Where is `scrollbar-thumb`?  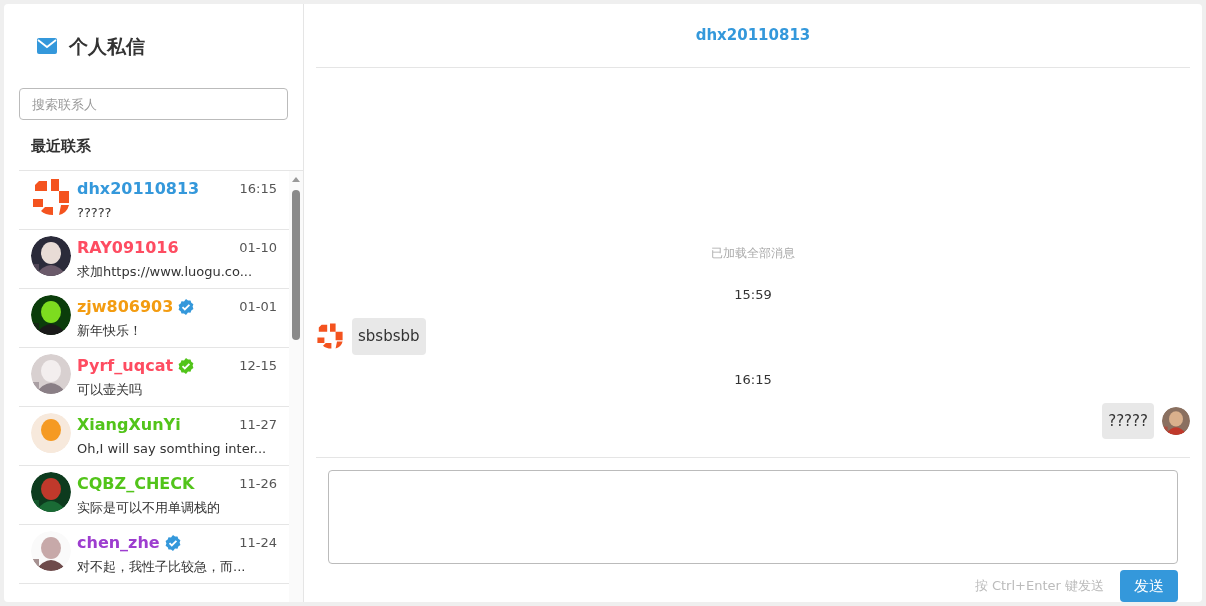 scrollbar-thumb is located at coordinates (296, 265).